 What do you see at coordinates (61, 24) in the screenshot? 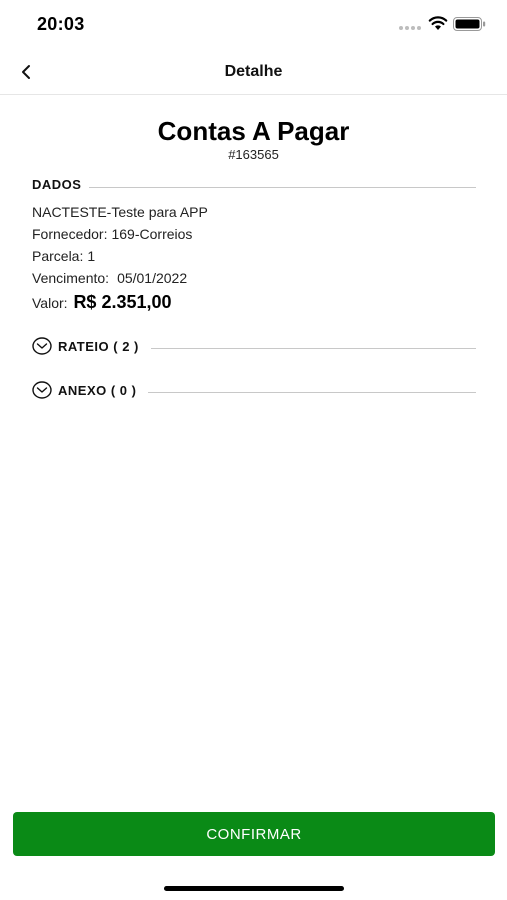
I see `status-time: 20:03` at bounding box center [61, 24].